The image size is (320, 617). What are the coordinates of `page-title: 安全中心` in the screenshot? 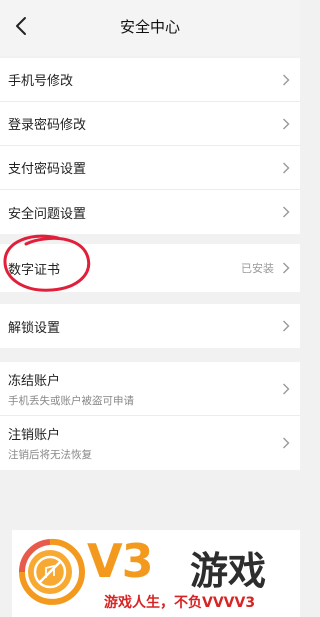 It's located at (149, 26).